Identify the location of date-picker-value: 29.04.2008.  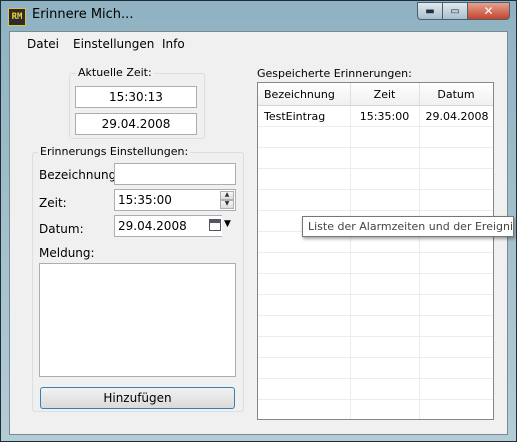
(152, 226).